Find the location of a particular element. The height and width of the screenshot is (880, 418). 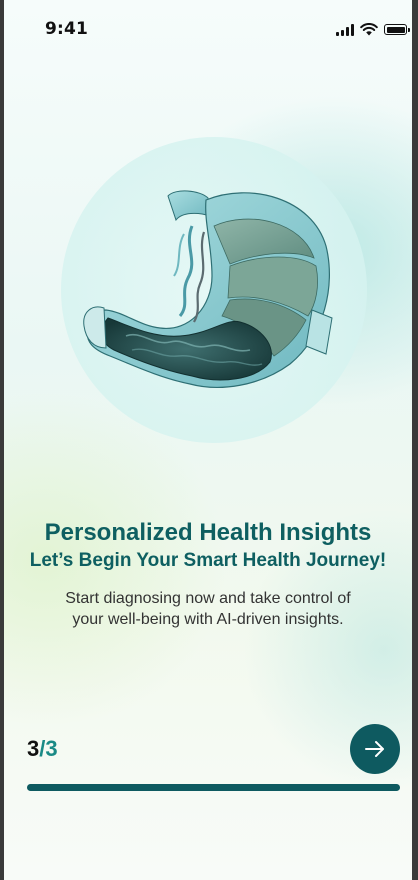

wifi-icon is located at coordinates (369, 29).